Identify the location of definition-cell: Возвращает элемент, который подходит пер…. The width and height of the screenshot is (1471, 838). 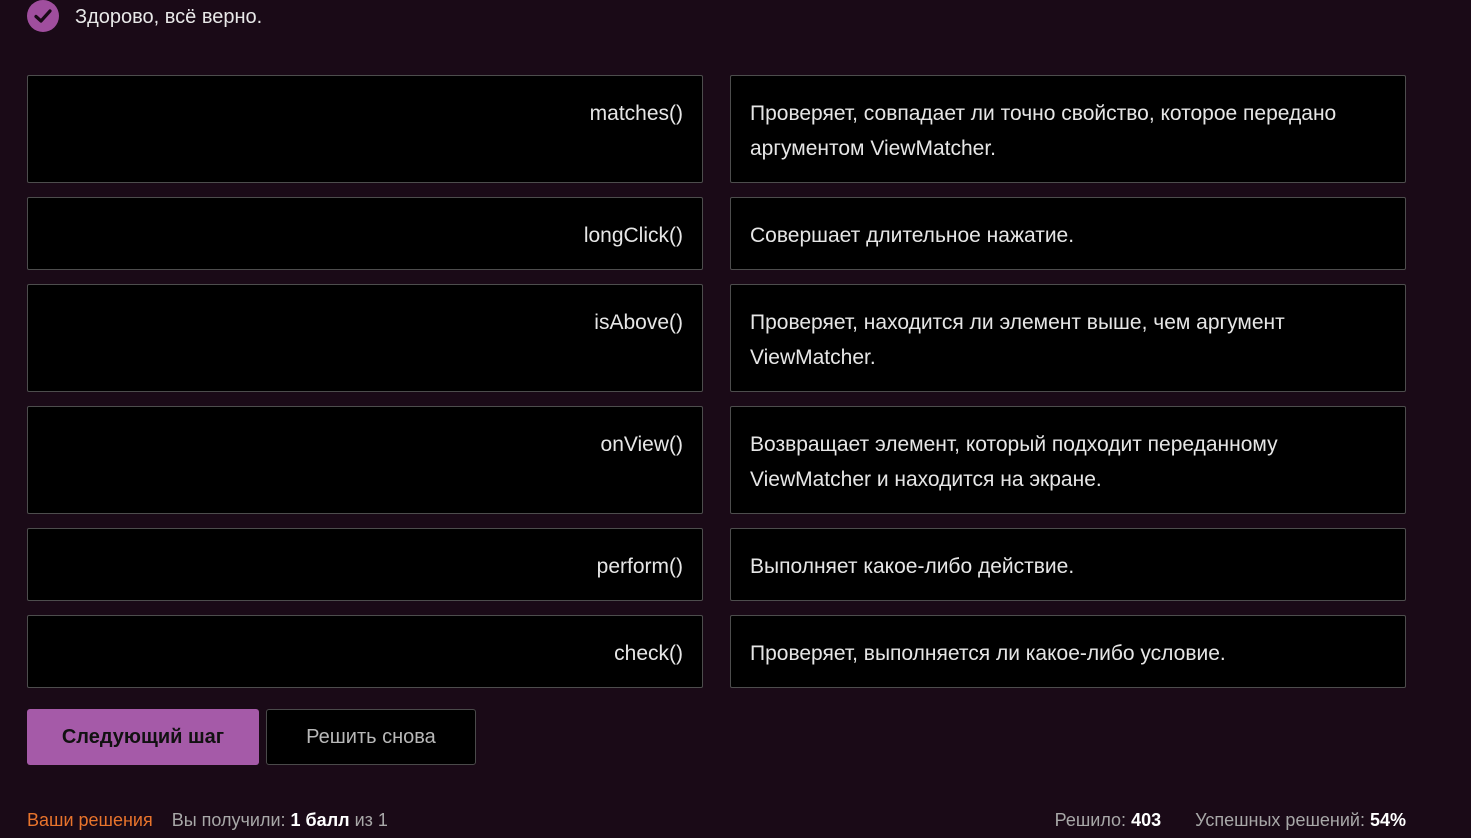
(1068, 460).